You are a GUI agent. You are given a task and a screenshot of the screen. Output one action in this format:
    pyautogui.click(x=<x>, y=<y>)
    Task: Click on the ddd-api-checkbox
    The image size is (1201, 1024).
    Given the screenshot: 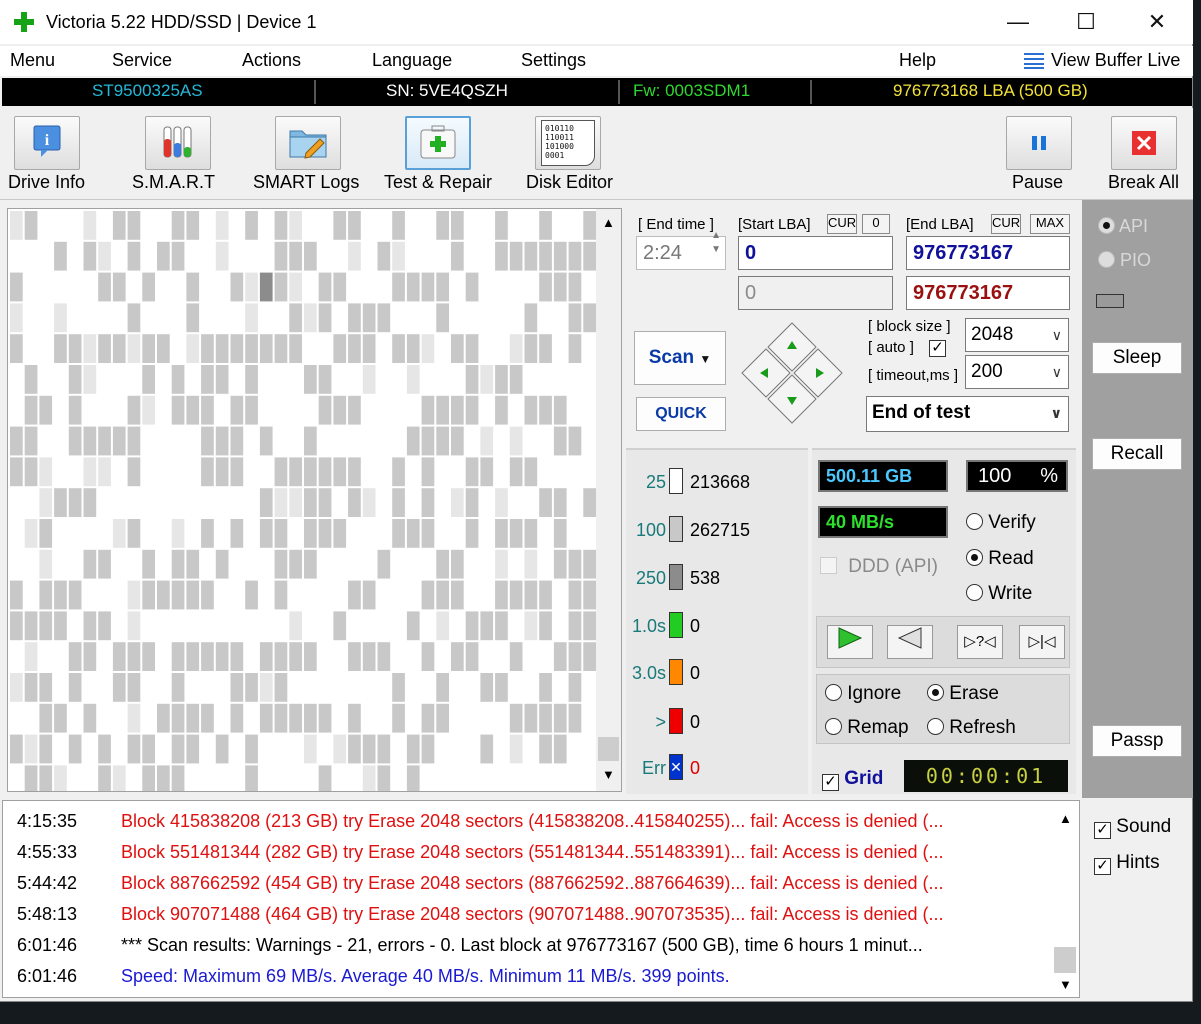 What is the action you would take?
    pyautogui.click(x=828, y=565)
    